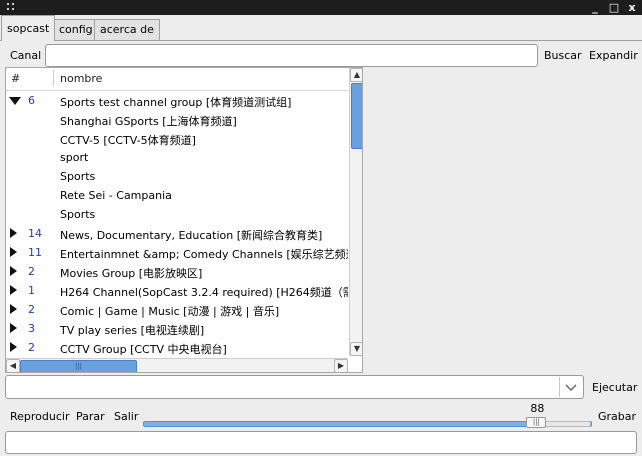 Image resolution: width=642 pixels, height=456 pixels. I want to click on group-row: 6 Sports test channel group [体育频道测试组], so click(177, 100).